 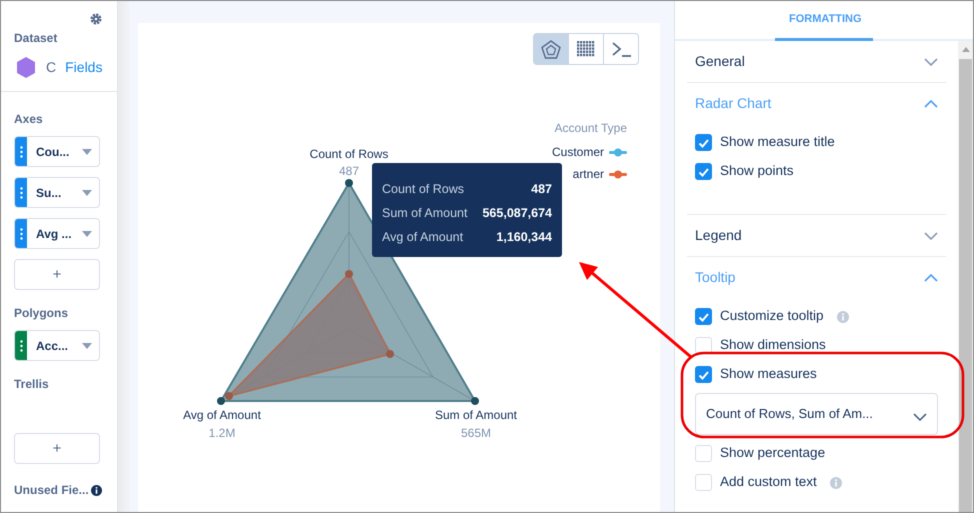 I want to click on info-icon, so click(x=96, y=490).